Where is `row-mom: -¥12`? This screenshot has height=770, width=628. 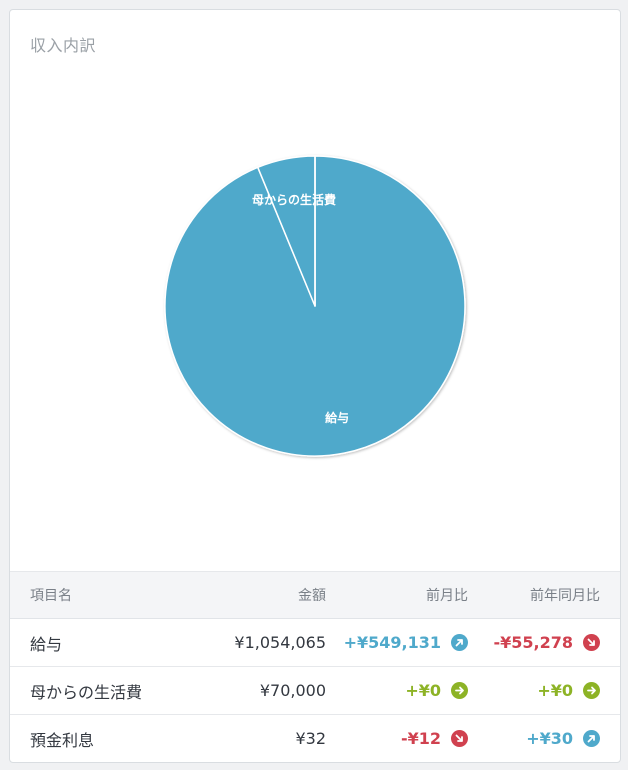 row-mom: -¥12 is located at coordinates (434, 738).